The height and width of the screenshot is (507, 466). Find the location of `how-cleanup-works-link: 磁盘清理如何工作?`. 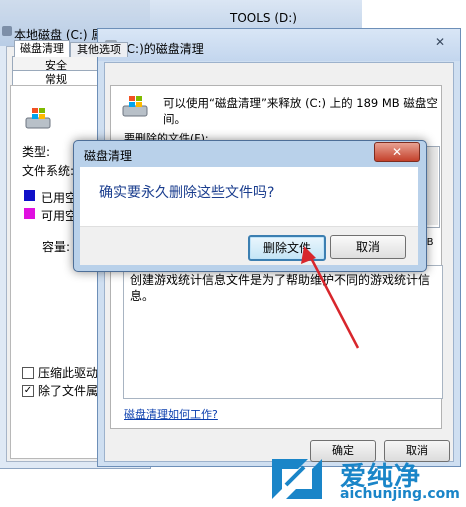

how-cleanup-works-link: 磁盘清理如何工作? is located at coordinates (171, 414).